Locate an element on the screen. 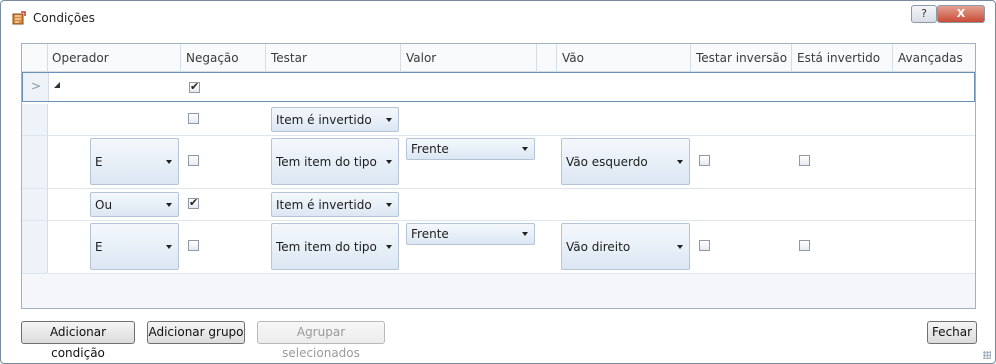 The image size is (996, 364). vao-value: Vão esquerdo is located at coordinates (607, 162).